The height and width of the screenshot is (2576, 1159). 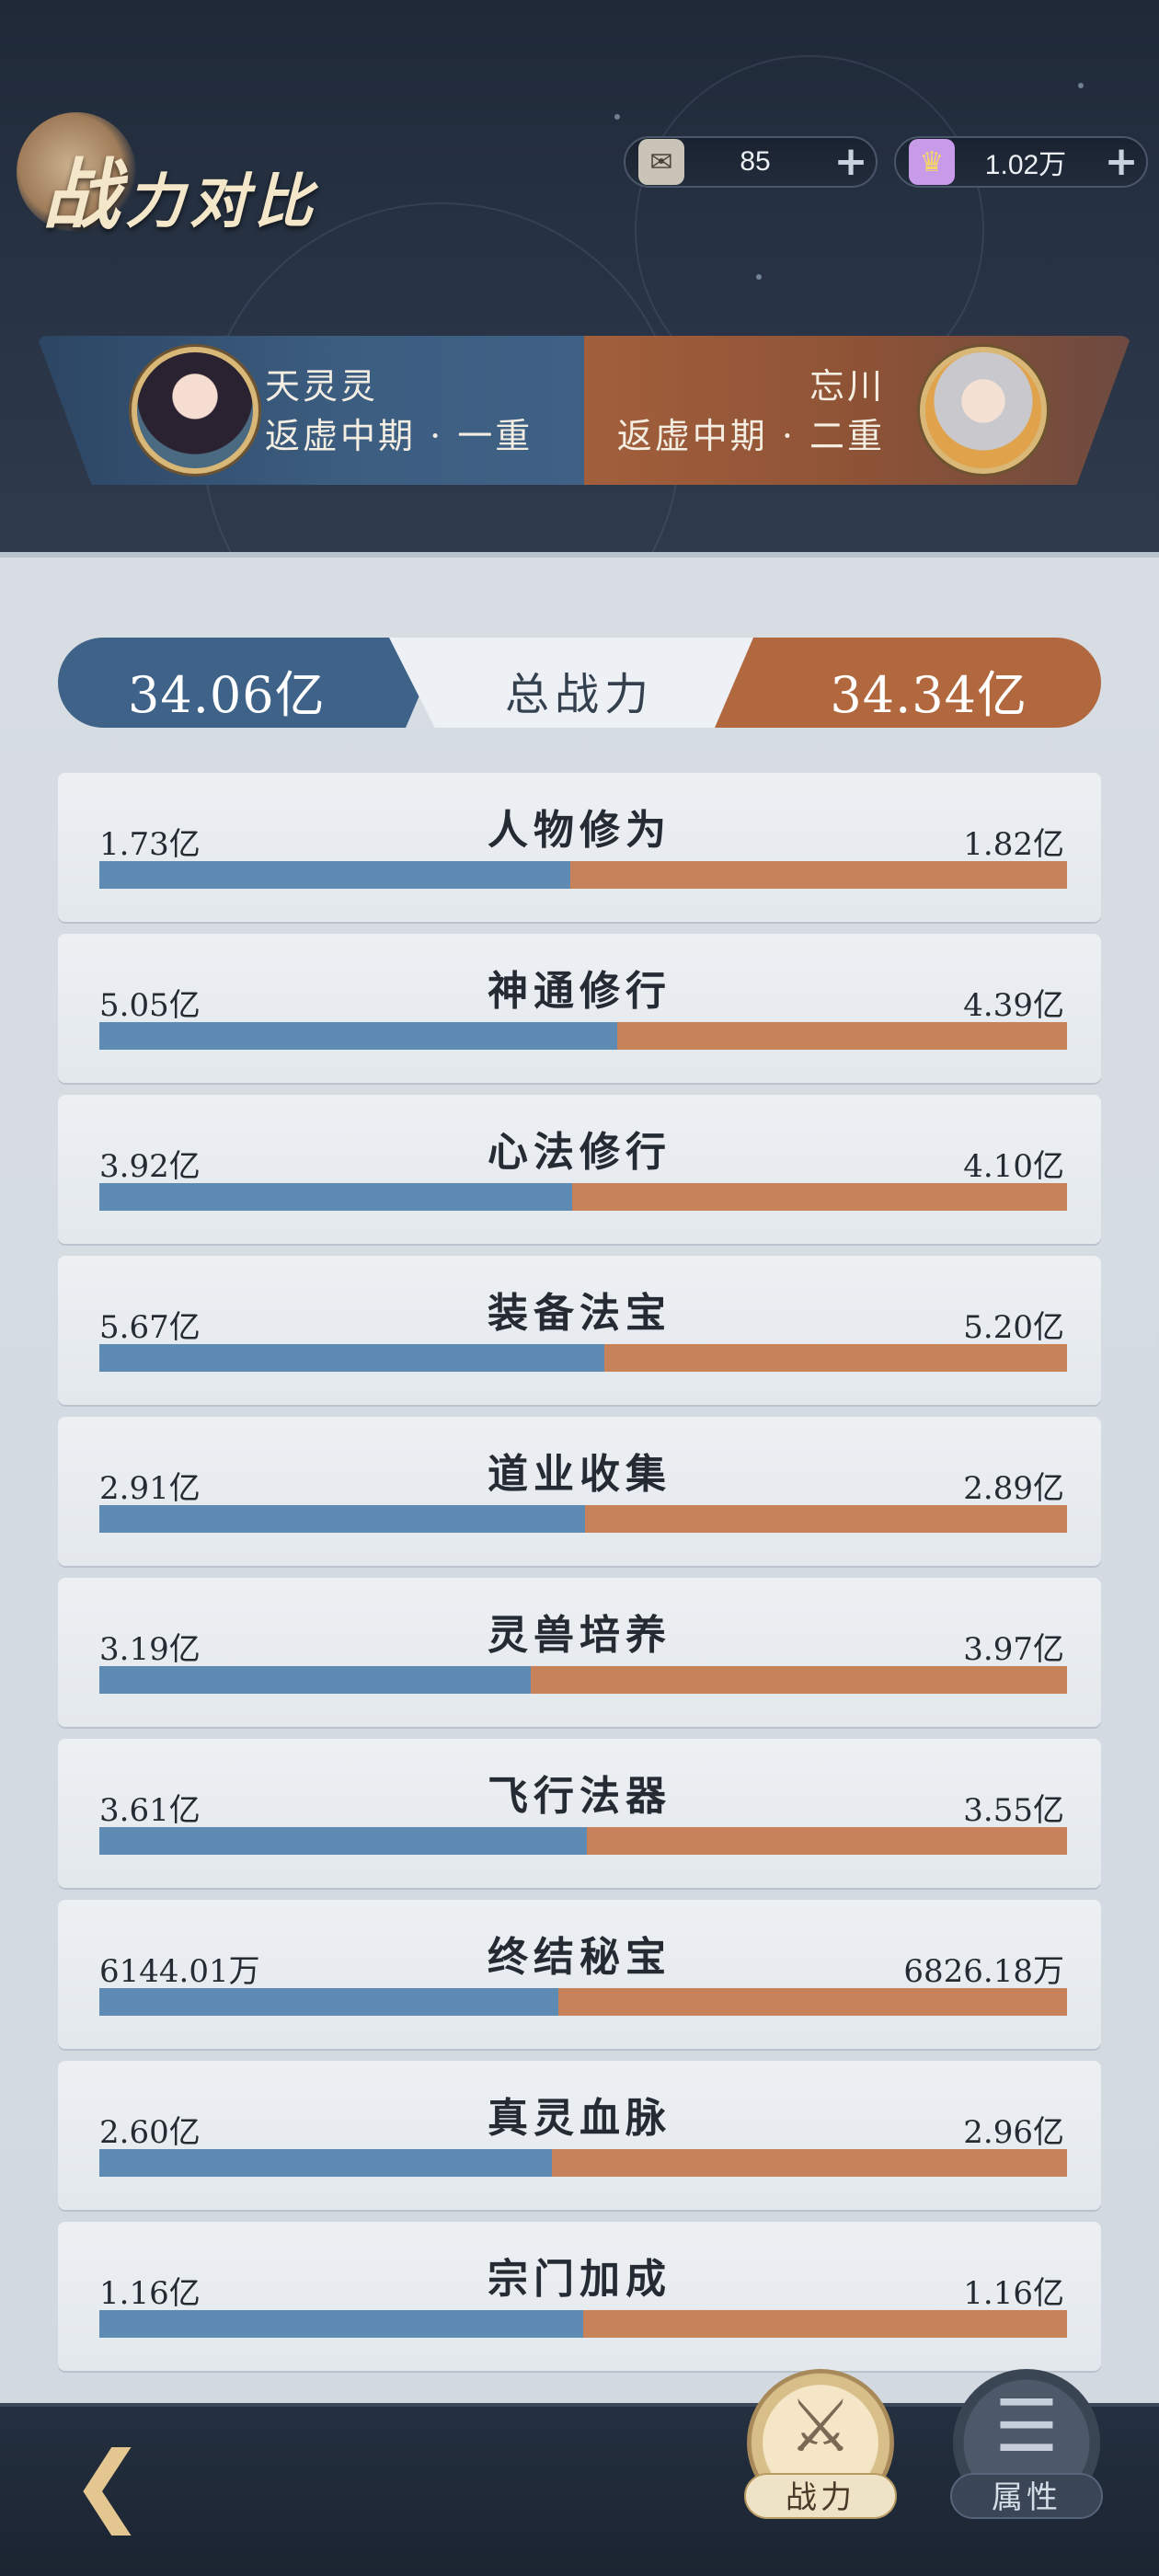 What do you see at coordinates (322, 386) in the screenshot?
I see `left-player-name: 天灵灵` at bounding box center [322, 386].